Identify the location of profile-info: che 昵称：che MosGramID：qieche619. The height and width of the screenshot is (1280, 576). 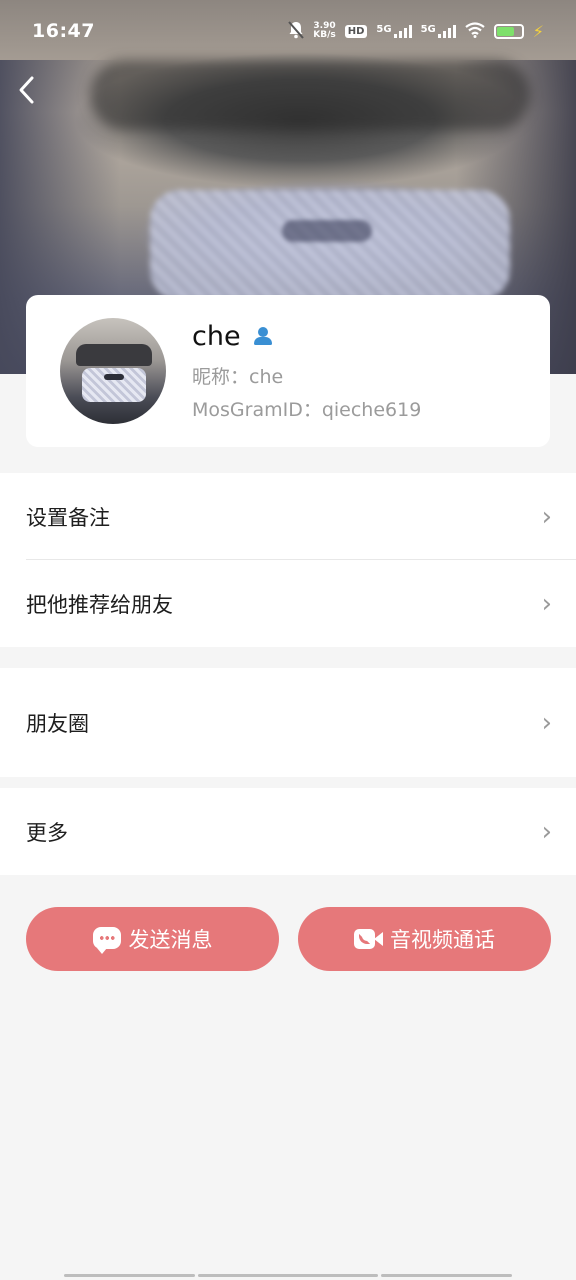
(306, 371).